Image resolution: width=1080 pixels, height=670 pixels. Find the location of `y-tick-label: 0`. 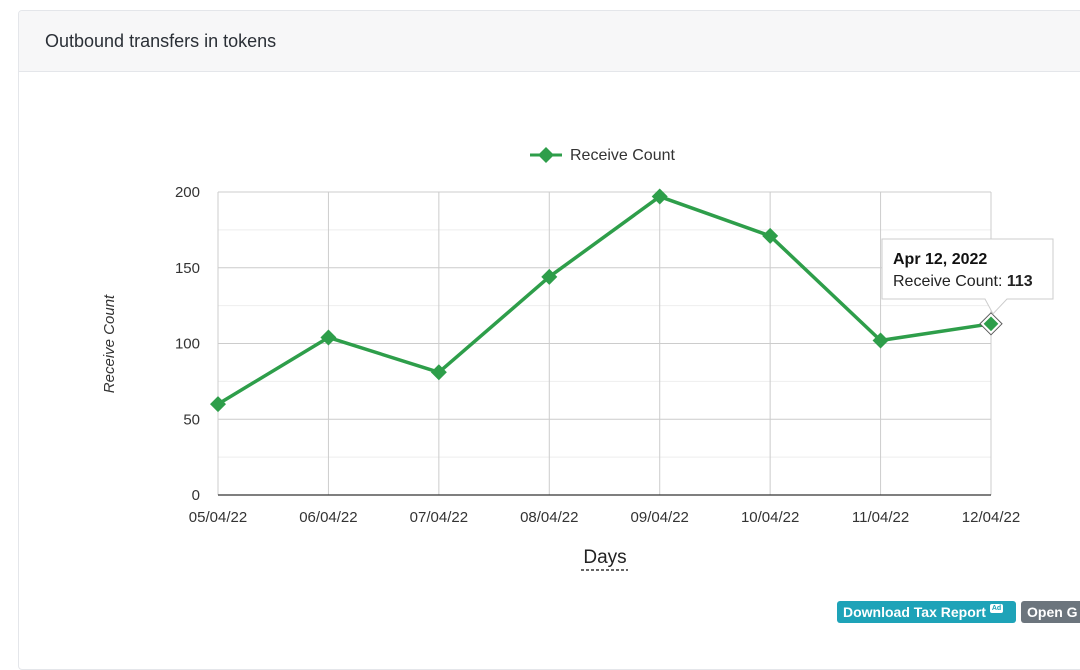

y-tick-label: 0 is located at coordinates (196, 495).